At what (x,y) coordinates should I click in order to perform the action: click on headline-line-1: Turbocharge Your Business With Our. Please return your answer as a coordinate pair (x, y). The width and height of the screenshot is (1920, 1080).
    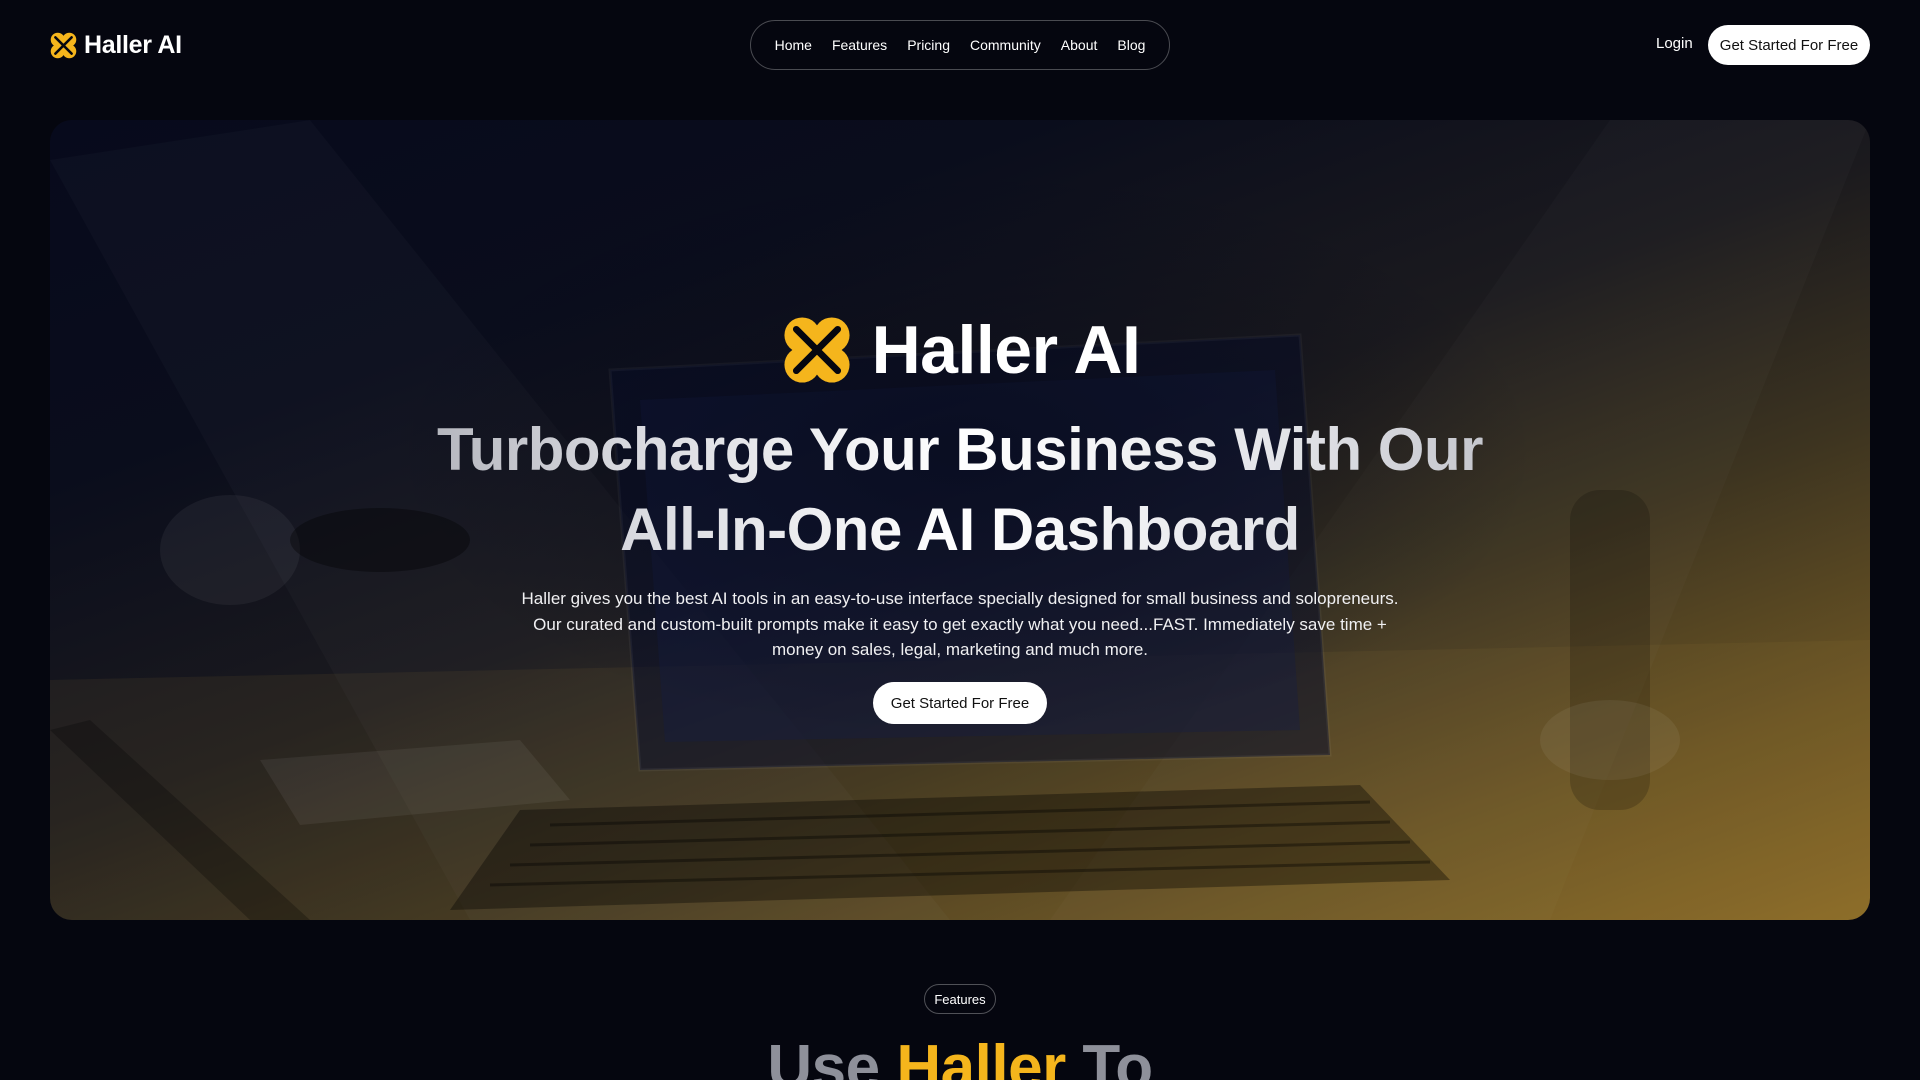
    Looking at the image, I should click on (960, 449).